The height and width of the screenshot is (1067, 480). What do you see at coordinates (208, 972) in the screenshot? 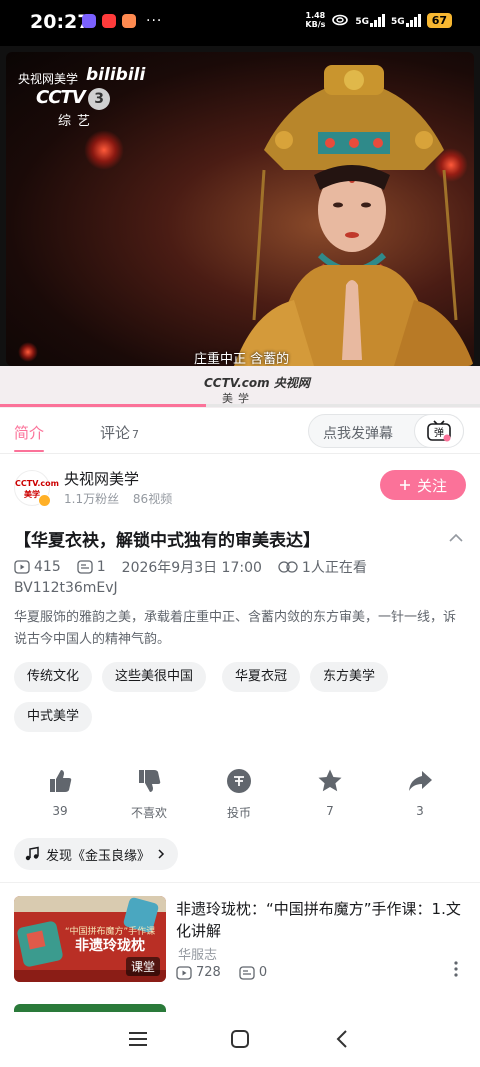
I see `rec-play-count: 728` at bounding box center [208, 972].